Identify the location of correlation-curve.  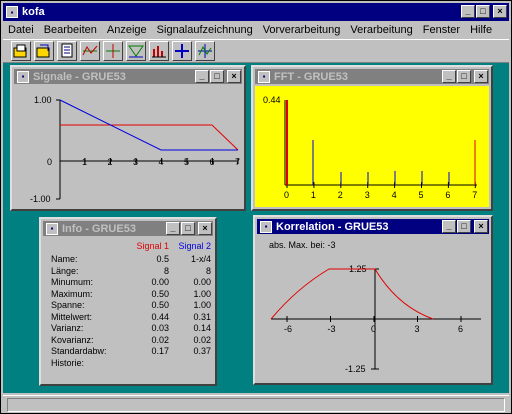
(352, 294).